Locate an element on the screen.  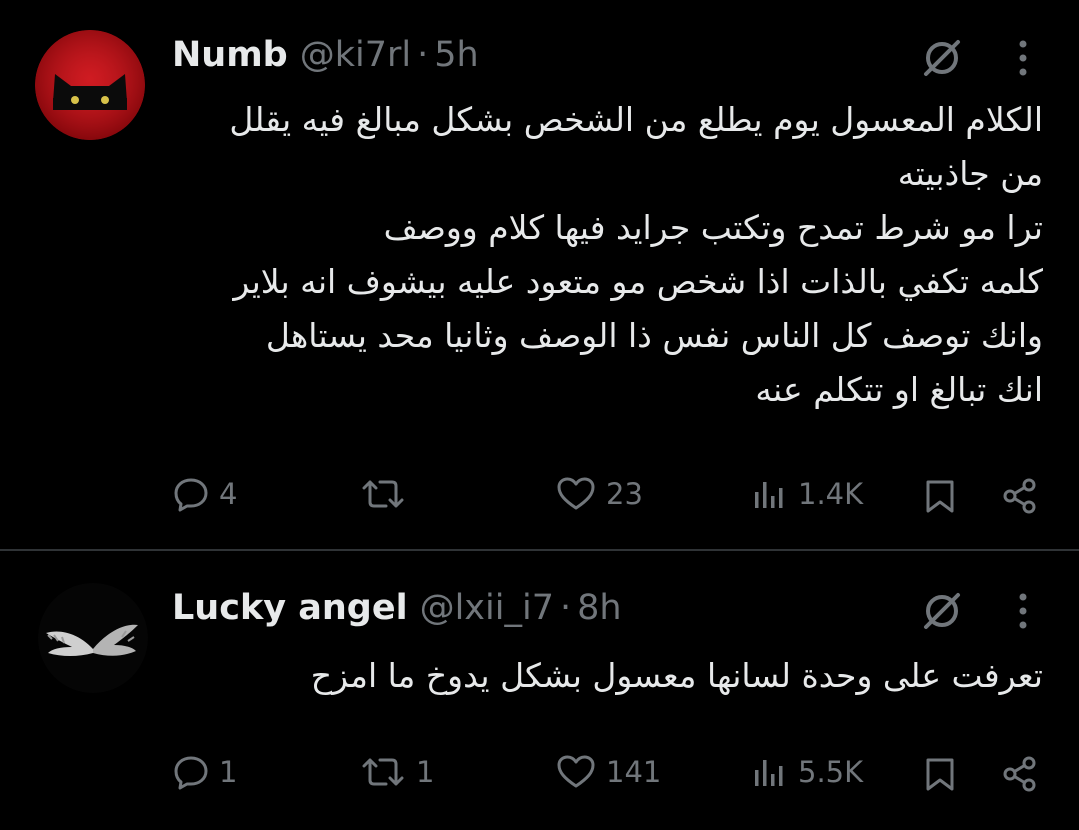
tweet-header: Numb @ki7rl · 5h is located at coordinates (325, 55).